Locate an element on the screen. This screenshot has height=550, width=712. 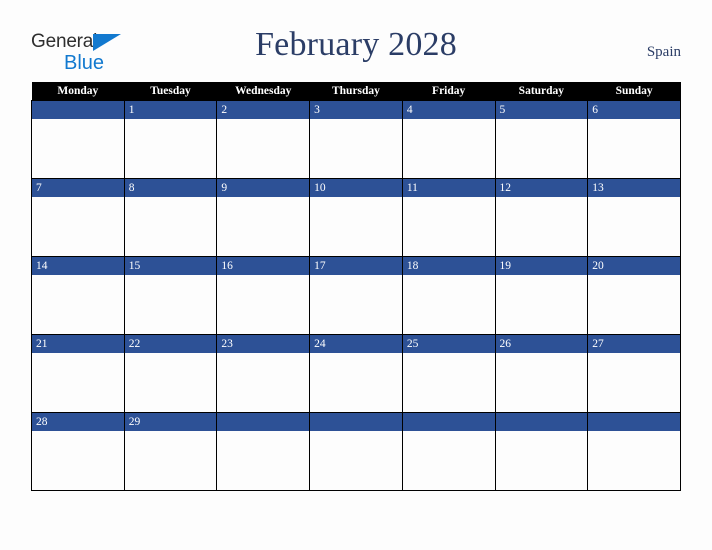
day-cell: 19 is located at coordinates (541, 295).